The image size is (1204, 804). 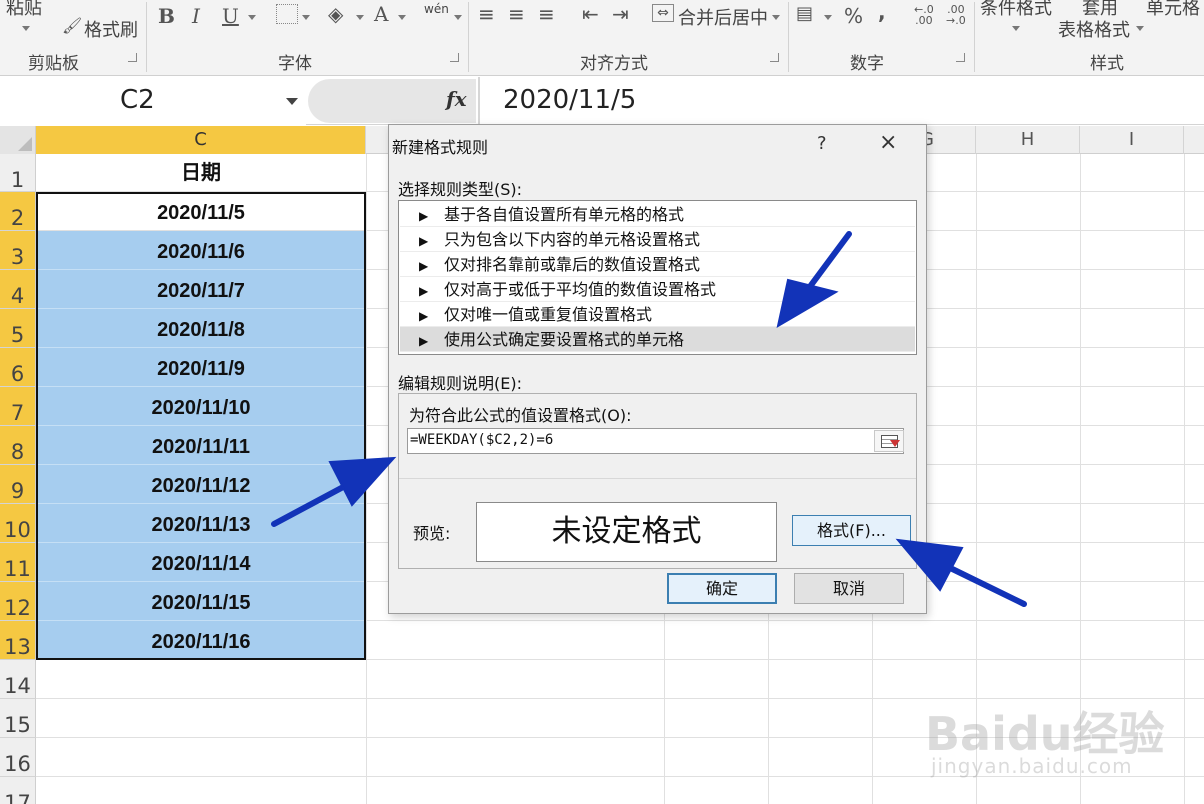 What do you see at coordinates (26, 28) in the screenshot?
I see `paste-dropdown-icon` at bounding box center [26, 28].